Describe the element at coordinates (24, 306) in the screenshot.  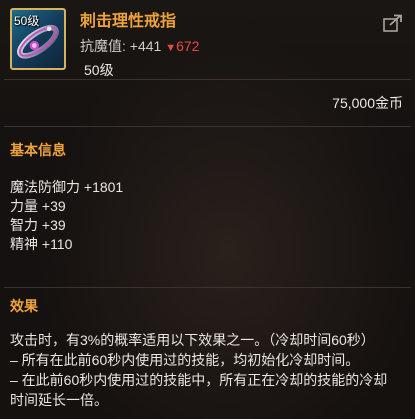
I see `effect-title: 效果` at that location.